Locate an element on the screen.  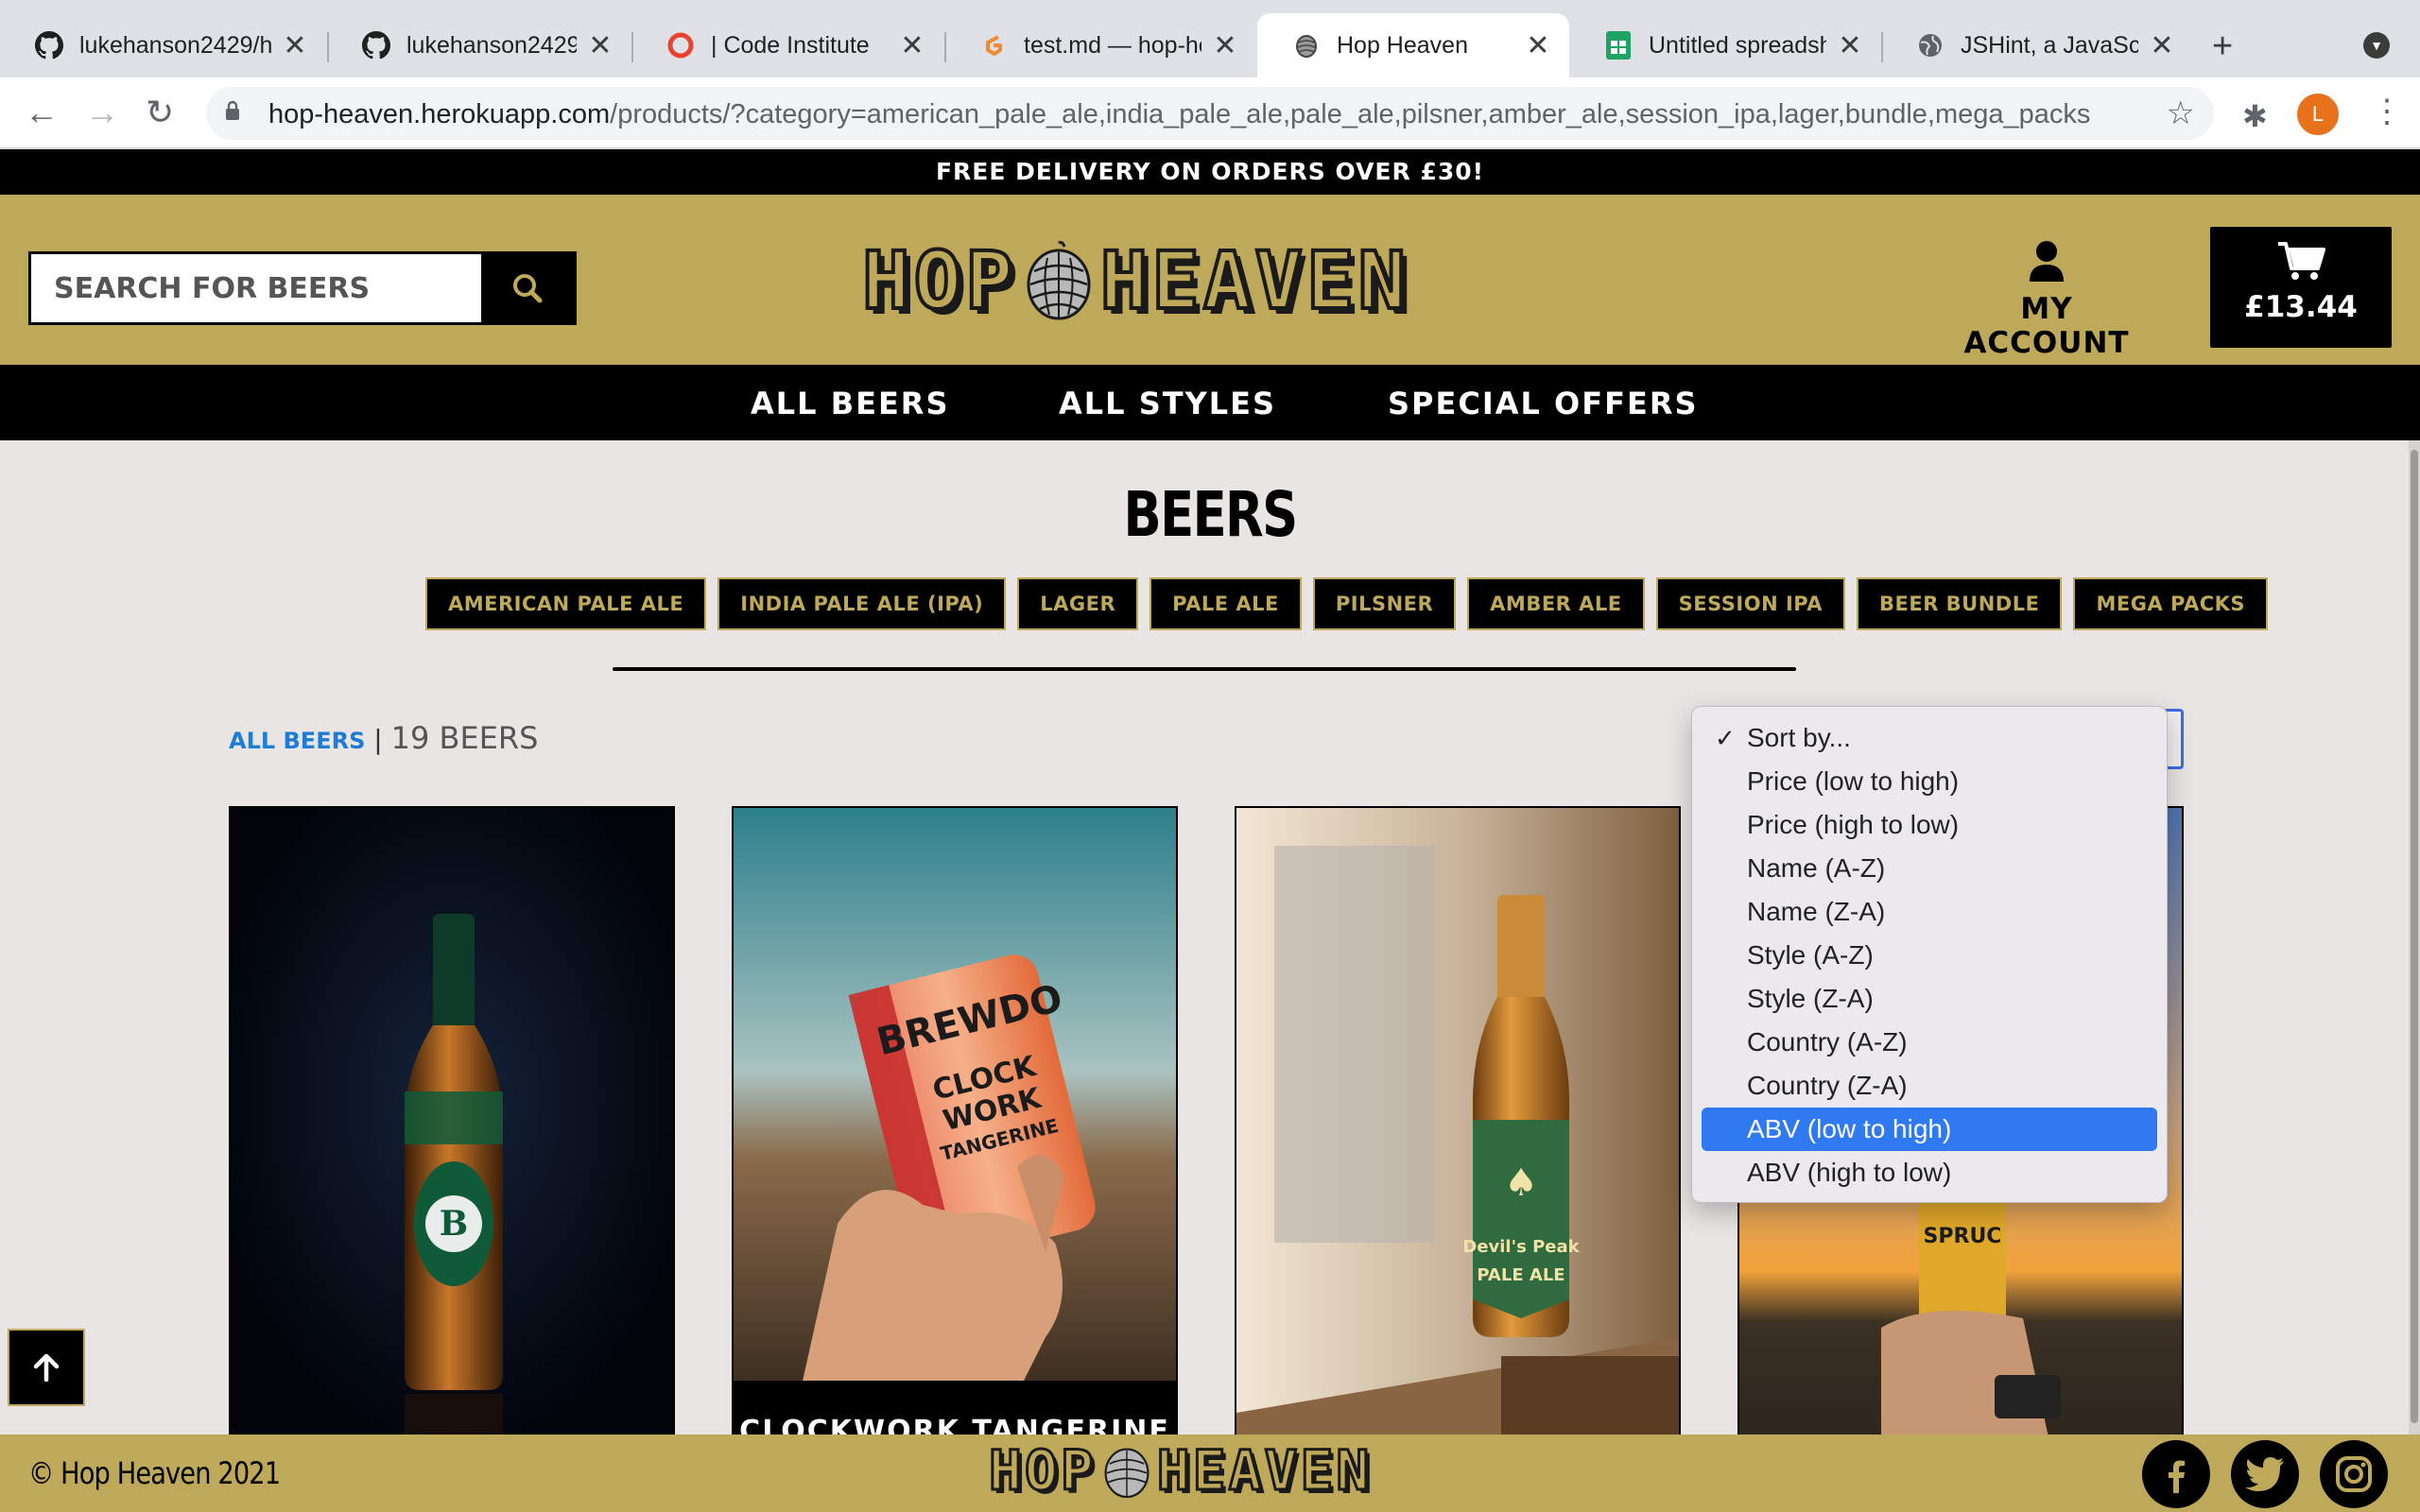
search-button is located at coordinates (527, 288).